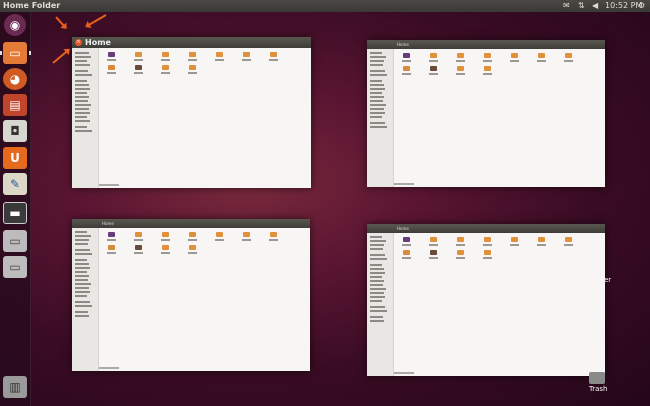 Image resolution: width=650 pixels, height=406 pixels. I want to click on focused-indicator, so click(30, 53).